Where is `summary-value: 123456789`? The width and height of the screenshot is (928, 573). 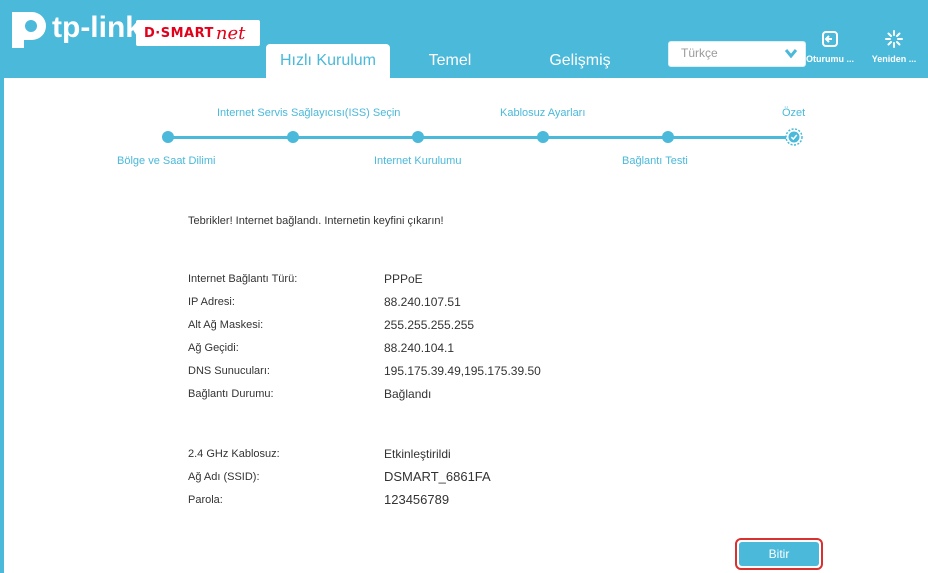 summary-value: 123456789 is located at coordinates (417, 499).